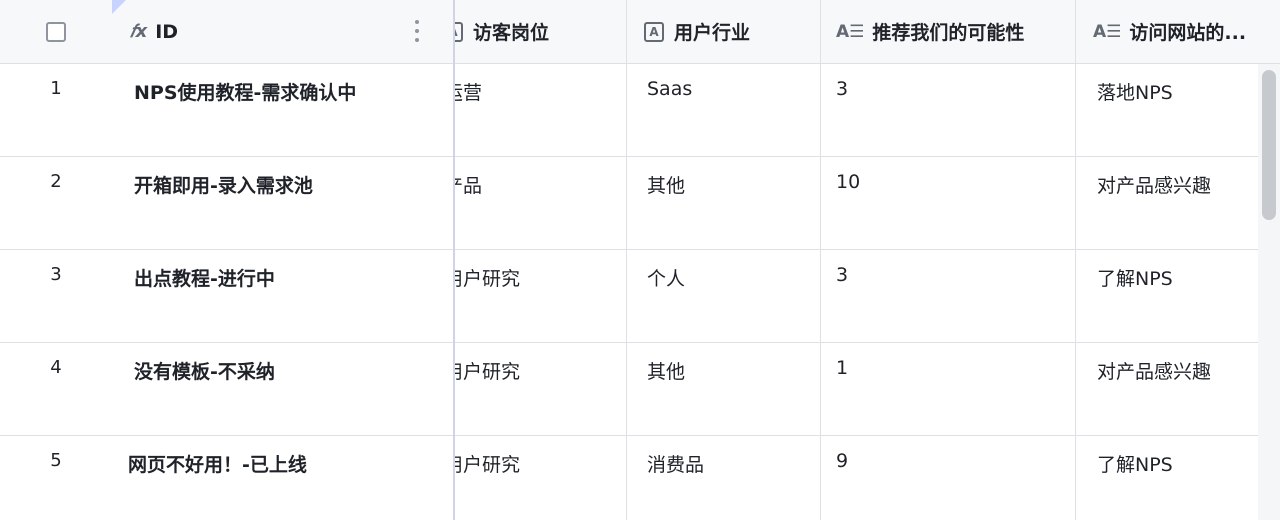  I want to click on cell-recommend: 1, so click(842, 368).